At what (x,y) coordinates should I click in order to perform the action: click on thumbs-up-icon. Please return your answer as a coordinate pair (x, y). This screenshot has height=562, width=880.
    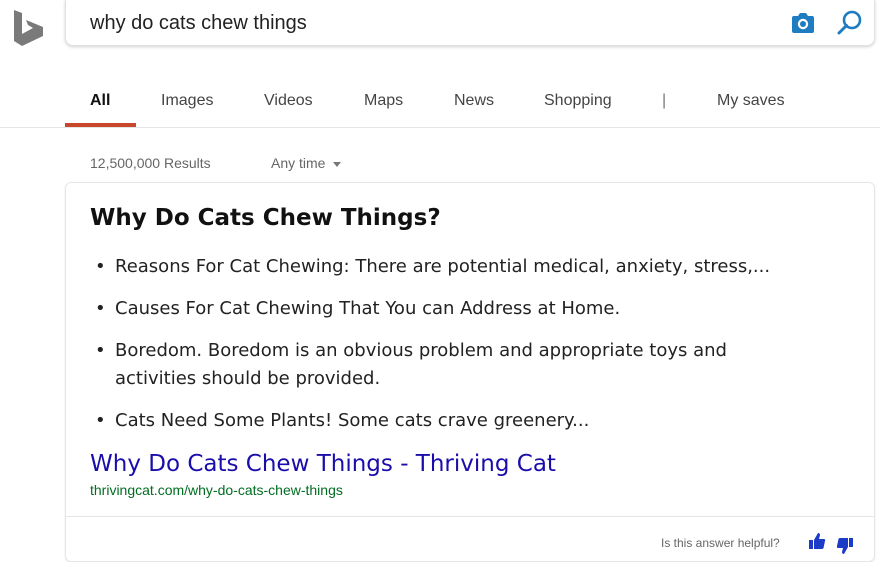
    Looking at the image, I should click on (817, 541).